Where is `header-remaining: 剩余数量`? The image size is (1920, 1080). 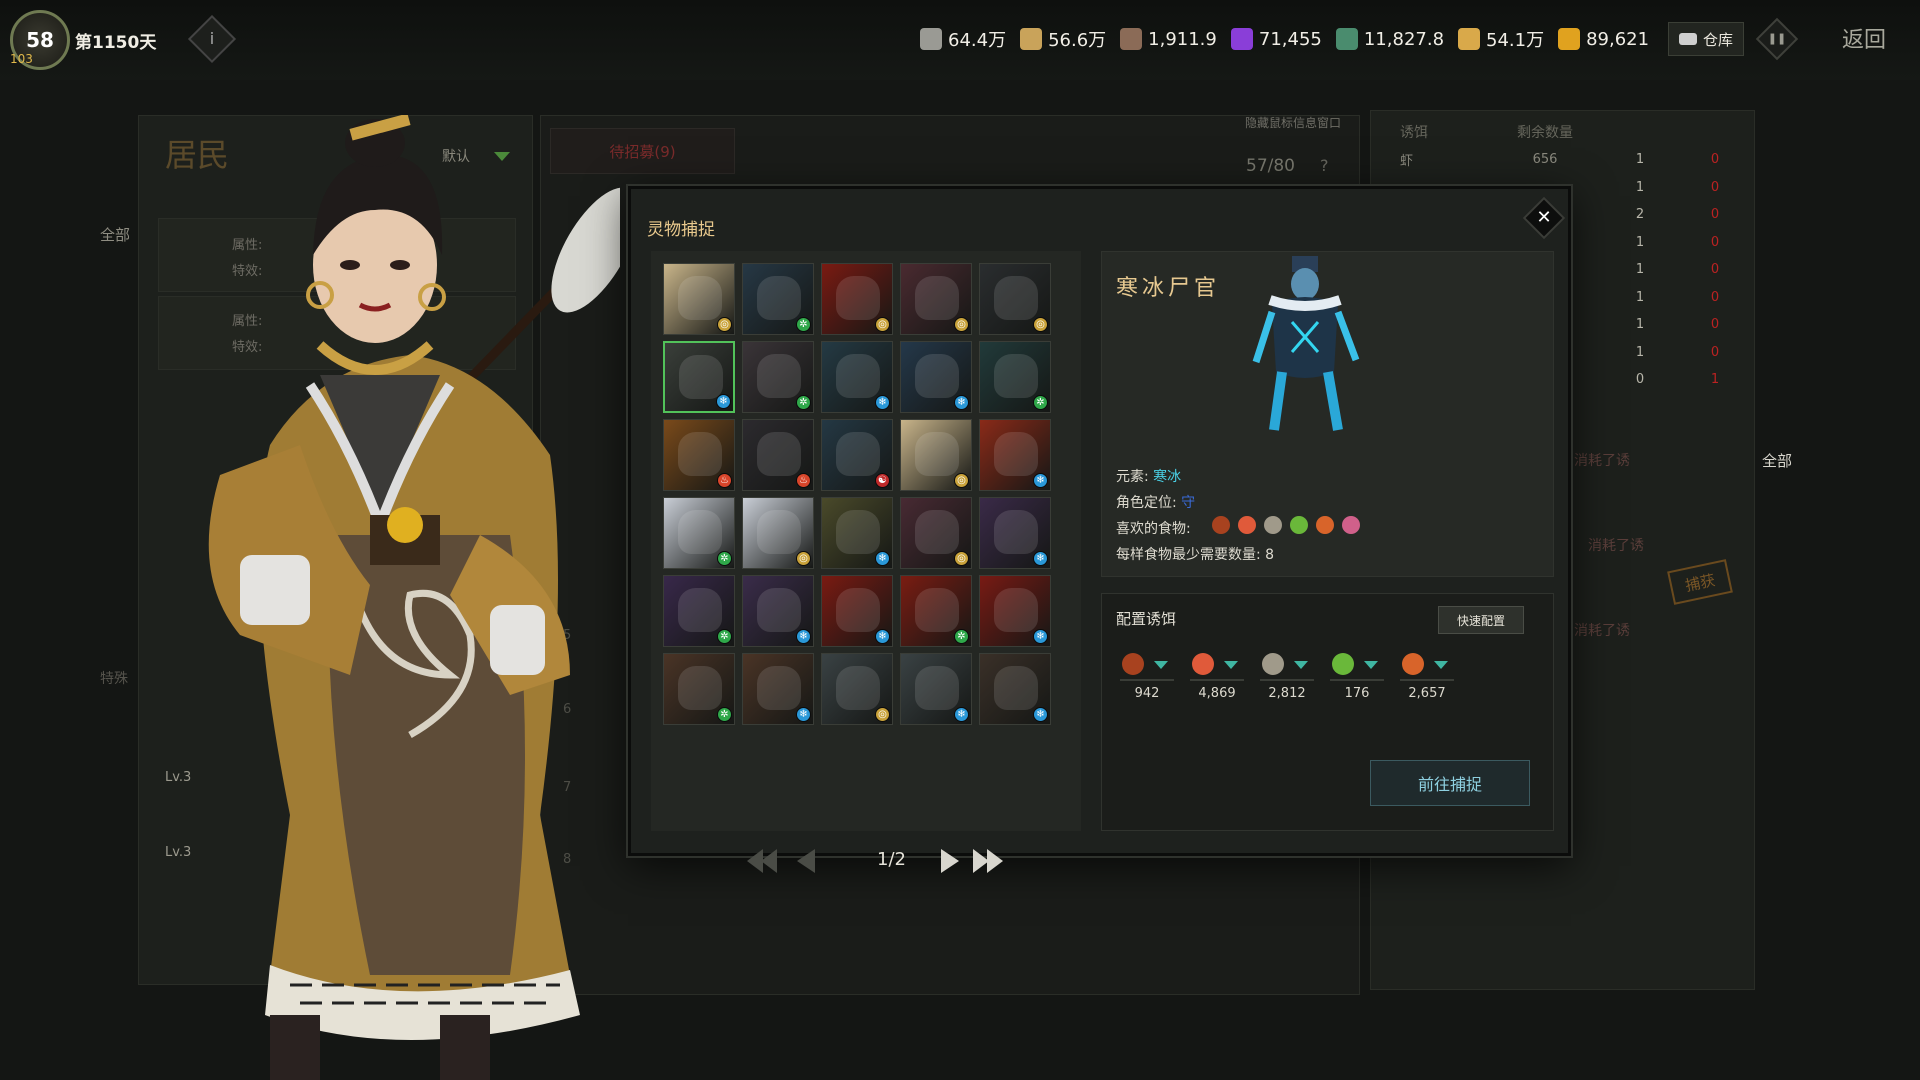
header-remaining: 剩余数量 is located at coordinates (1545, 133).